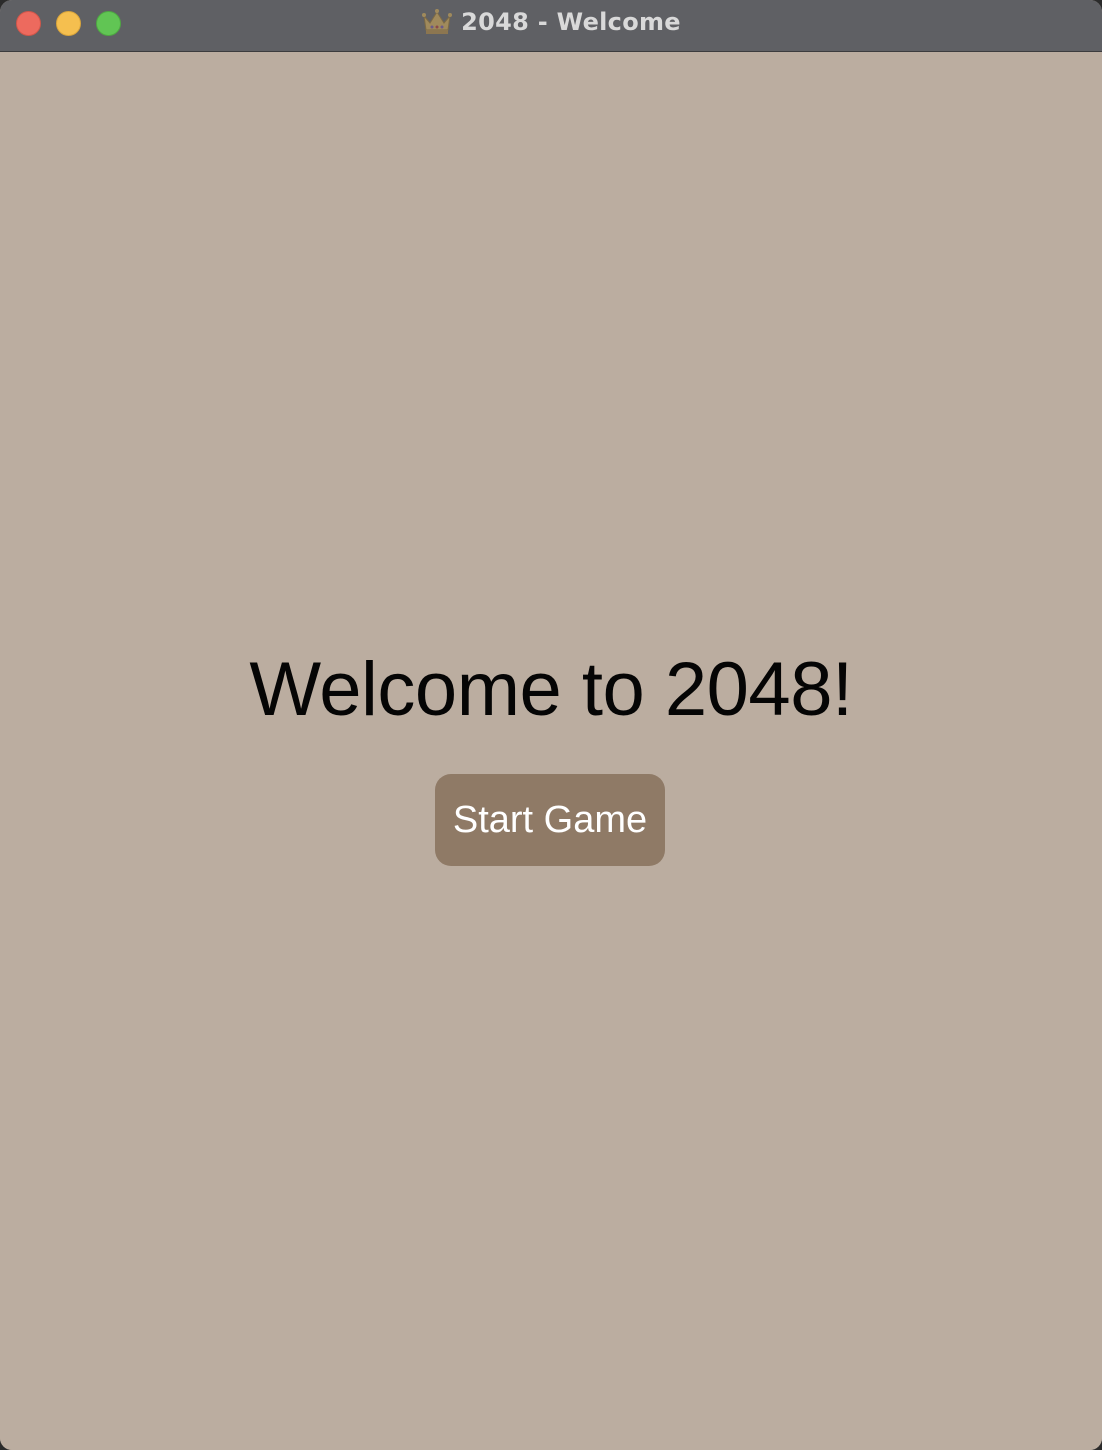  I want to click on title-bar: 2048 - Welcome, so click(551, 26).